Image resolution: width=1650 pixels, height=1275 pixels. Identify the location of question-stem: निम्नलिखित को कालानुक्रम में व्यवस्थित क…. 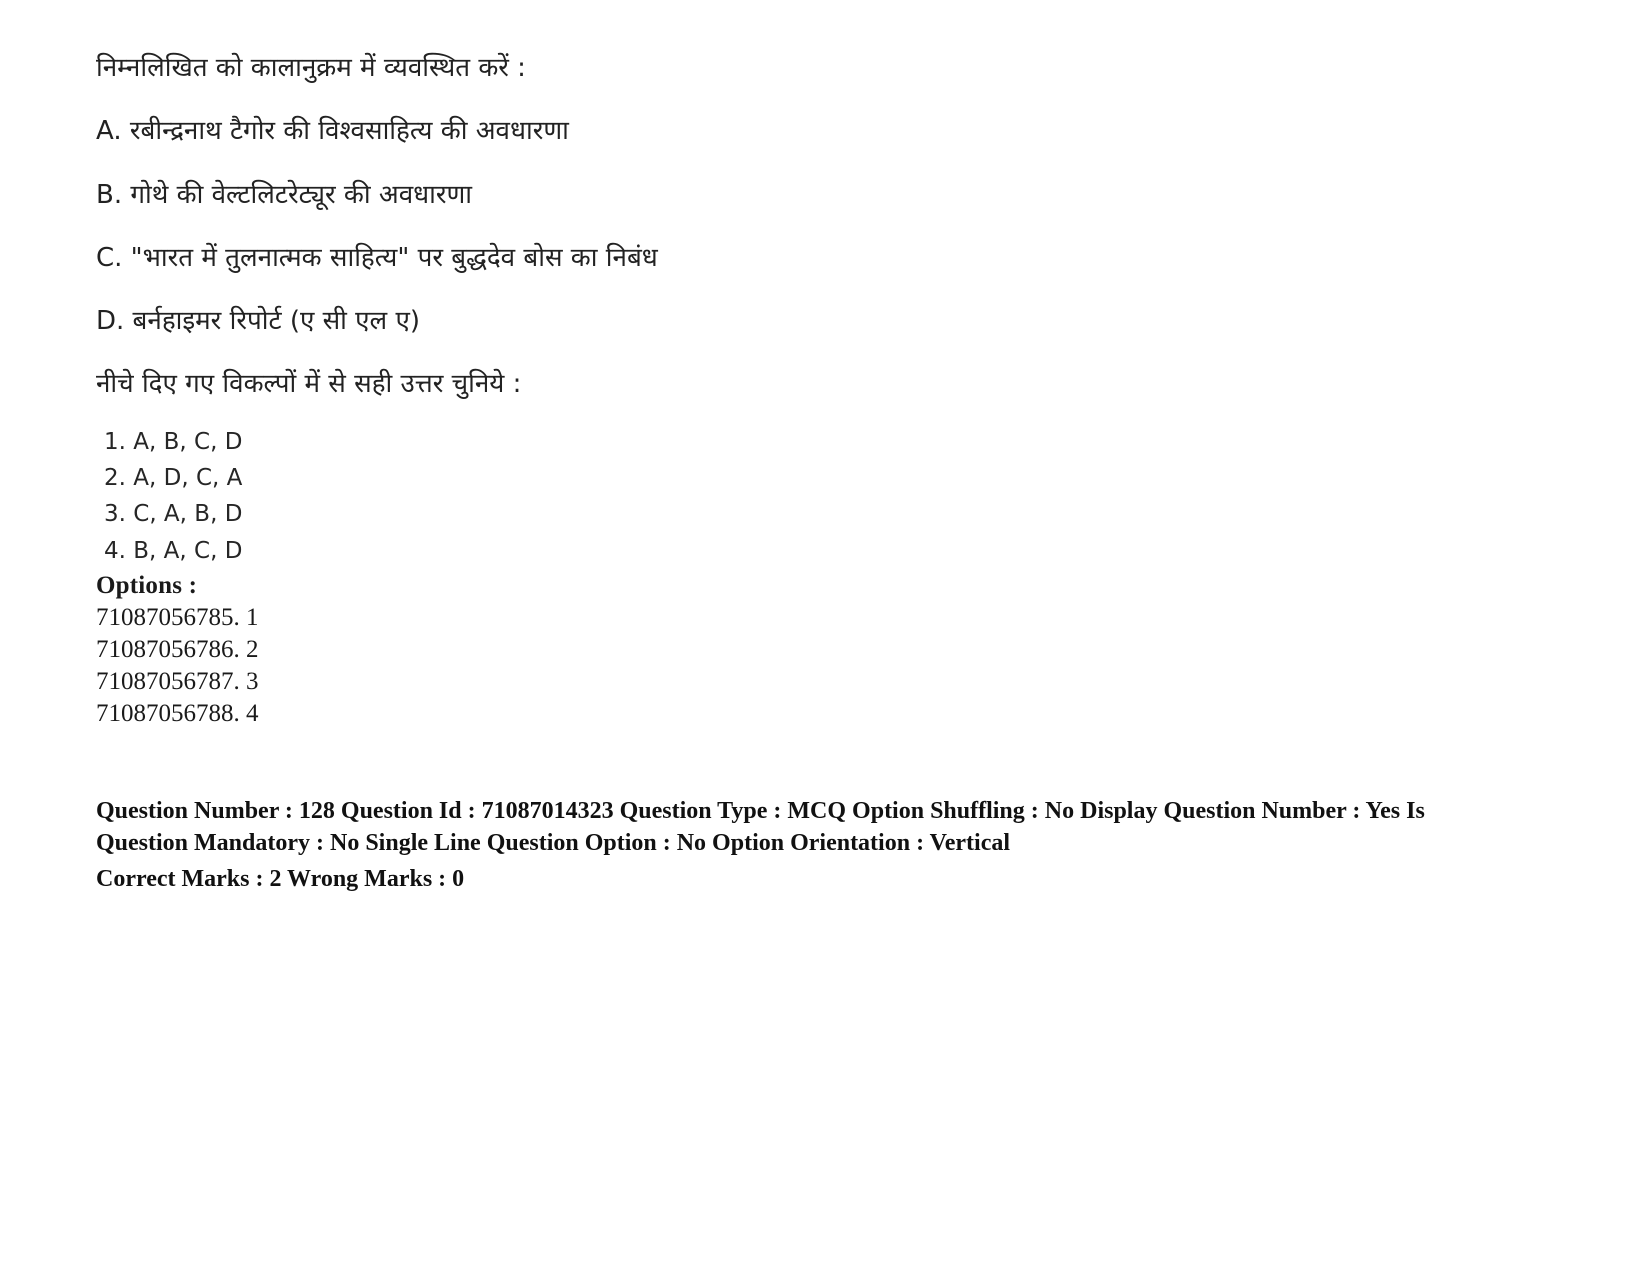
(311, 68).